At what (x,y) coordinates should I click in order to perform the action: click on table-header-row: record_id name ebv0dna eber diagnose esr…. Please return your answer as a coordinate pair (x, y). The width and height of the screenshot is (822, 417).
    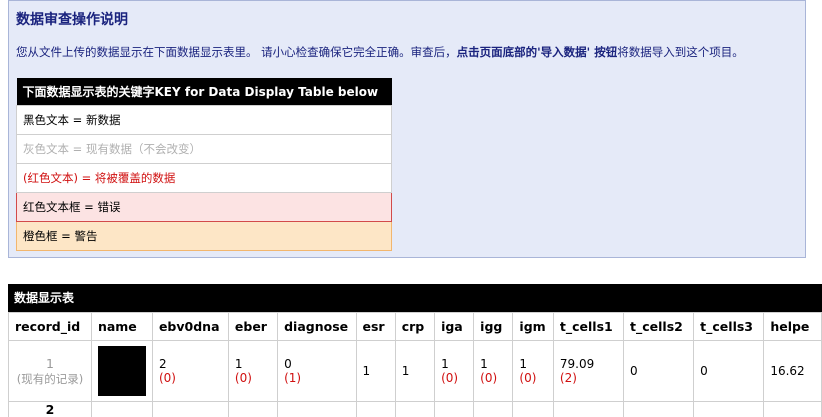
    Looking at the image, I should click on (415, 326).